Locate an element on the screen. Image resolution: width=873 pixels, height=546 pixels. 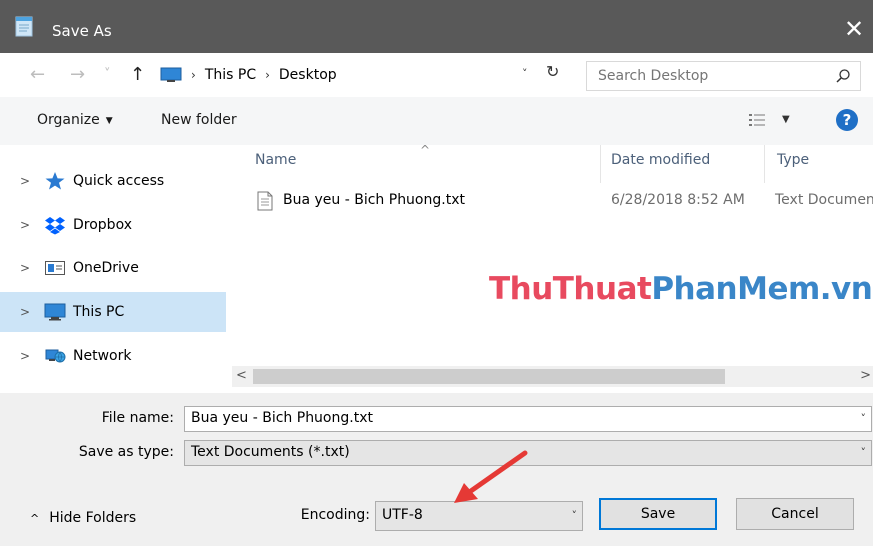
organize-button: Organize ▼ is located at coordinates (75, 120).